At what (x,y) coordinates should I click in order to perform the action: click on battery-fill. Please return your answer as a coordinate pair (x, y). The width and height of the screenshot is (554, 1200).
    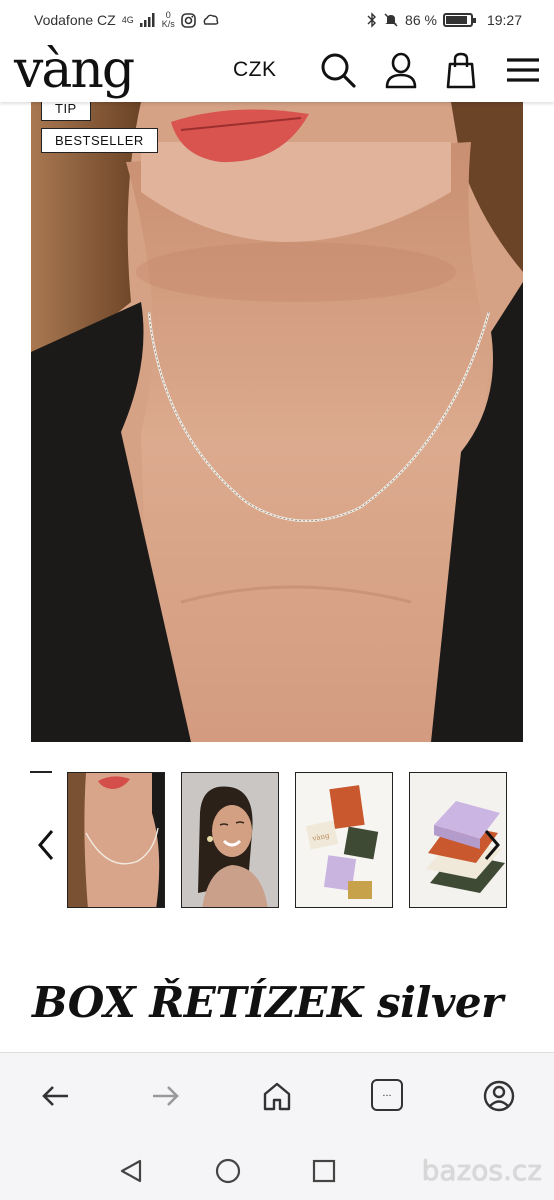
    Looking at the image, I should click on (456, 20).